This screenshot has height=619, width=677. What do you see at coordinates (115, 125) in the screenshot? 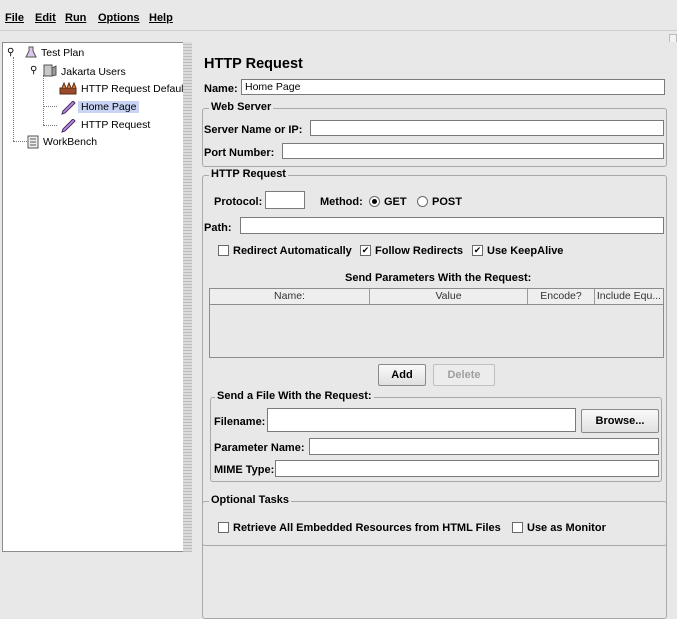
I see `tree-item-http-request: HTTP Request` at bounding box center [115, 125].